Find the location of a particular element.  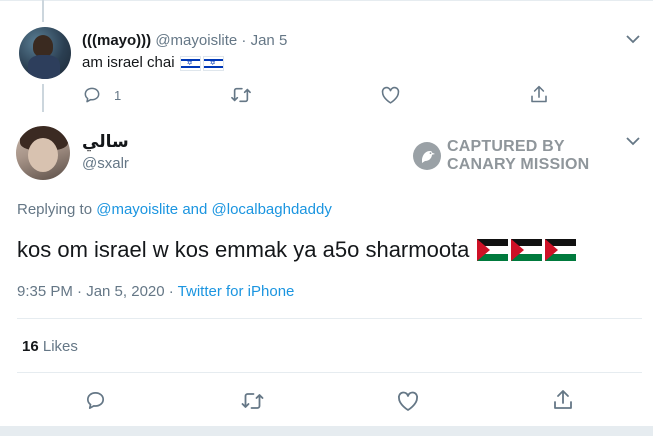

tweet-timestamp: 9:35 PM · Jan 5, 2020 is located at coordinates (91, 291).